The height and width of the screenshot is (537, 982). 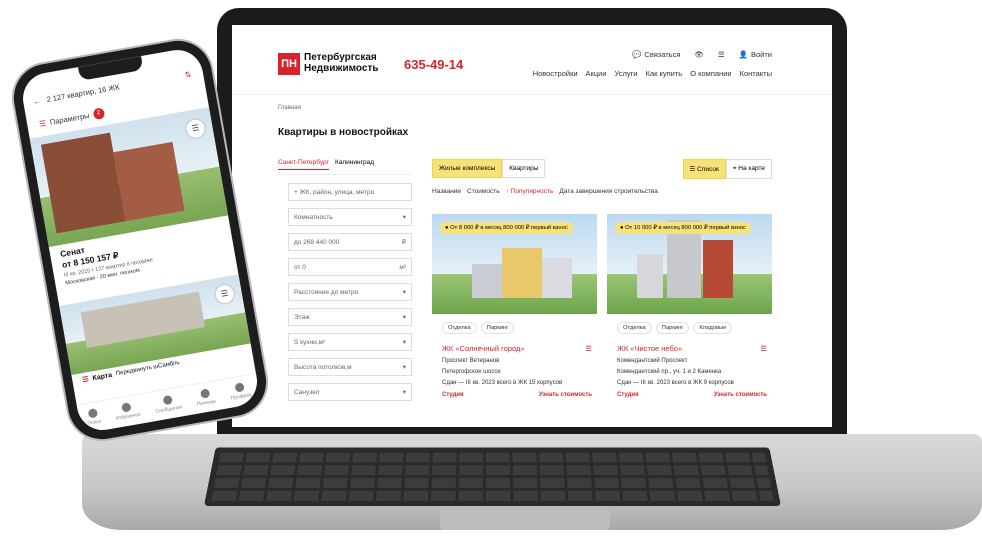 I want to click on menu-item-o-kompanii: О компании, so click(x=710, y=73).